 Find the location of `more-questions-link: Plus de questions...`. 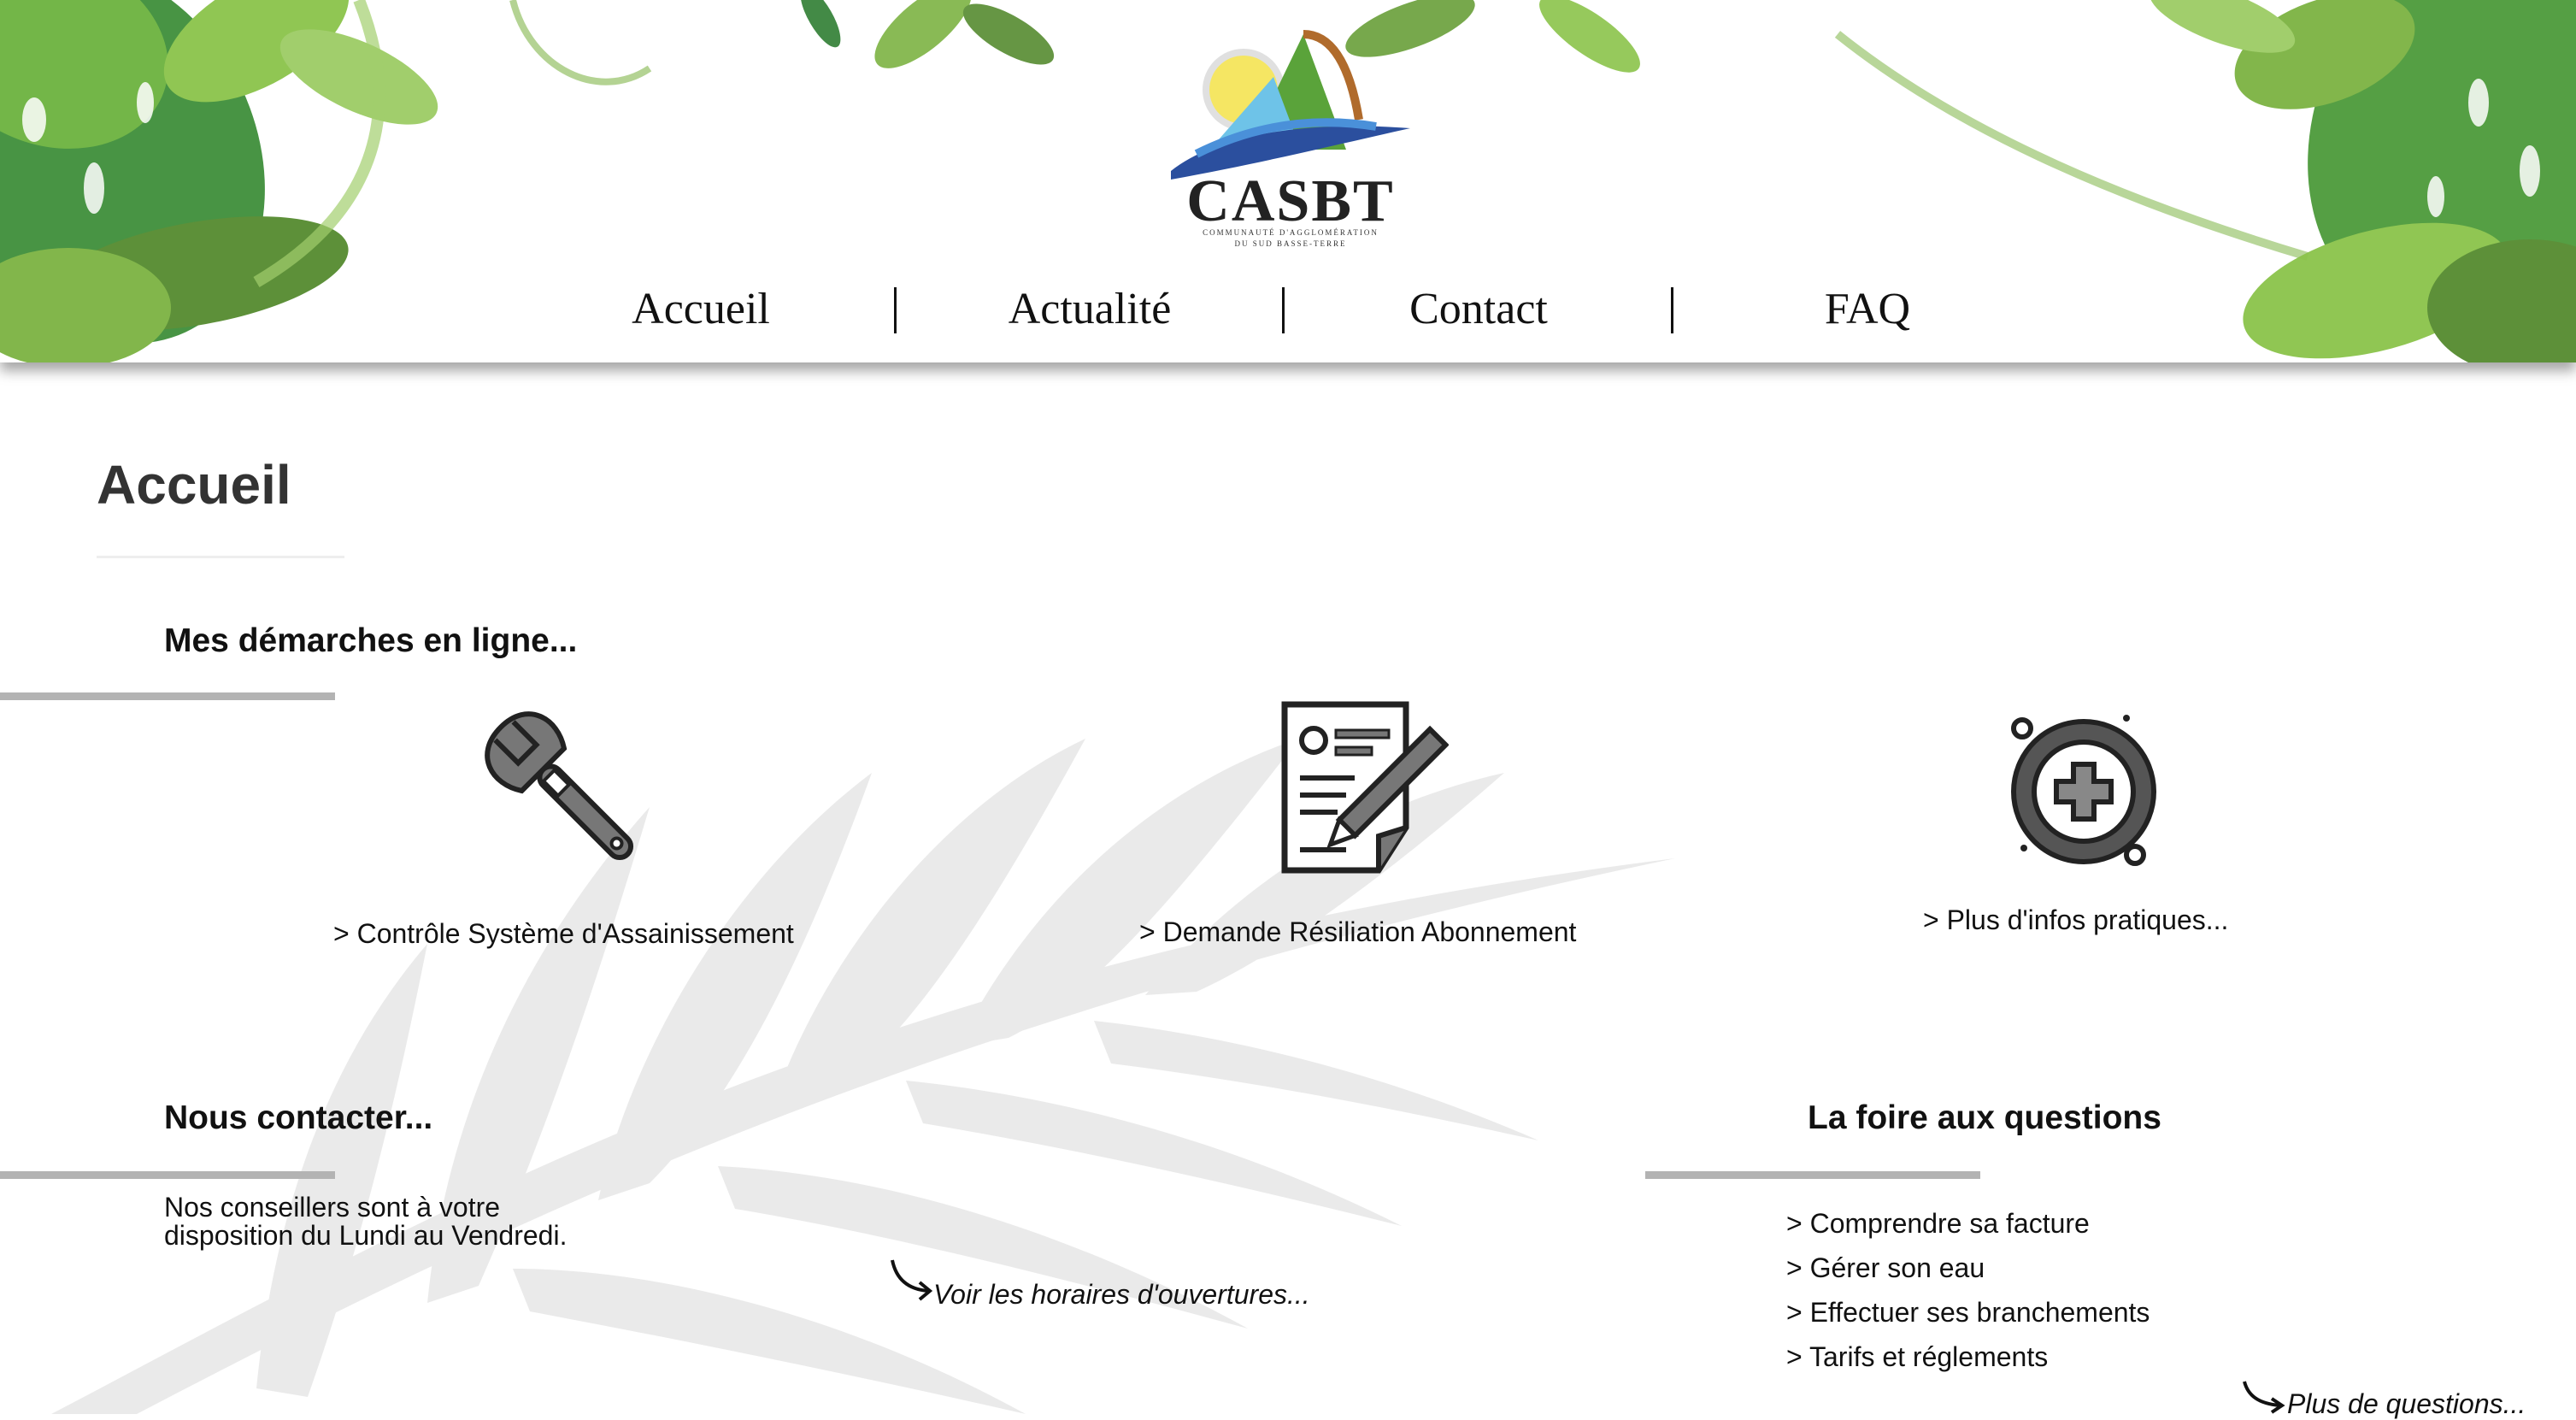

more-questions-link: Plus de questions... is located at coordinates (2406, 1404).